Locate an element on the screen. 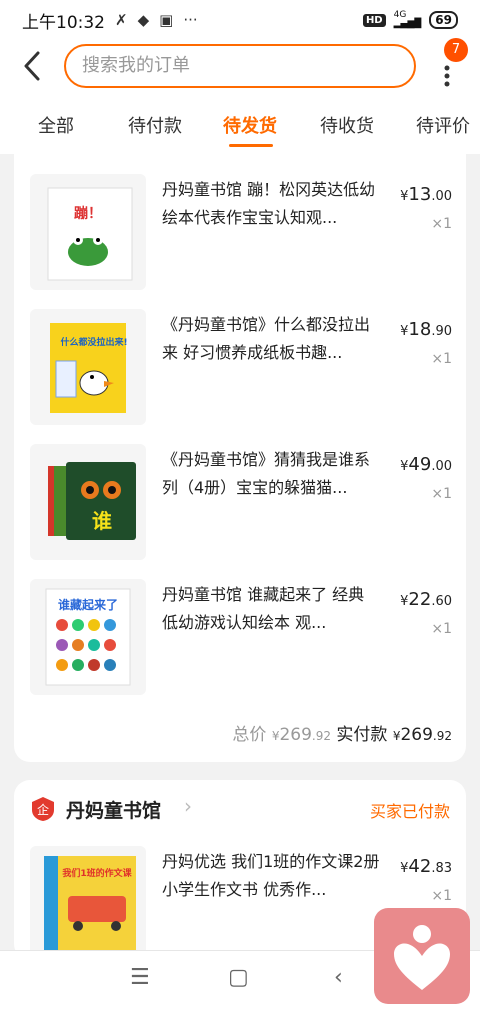  status-time: 上午10:32 is located at coordinates (63, 22).